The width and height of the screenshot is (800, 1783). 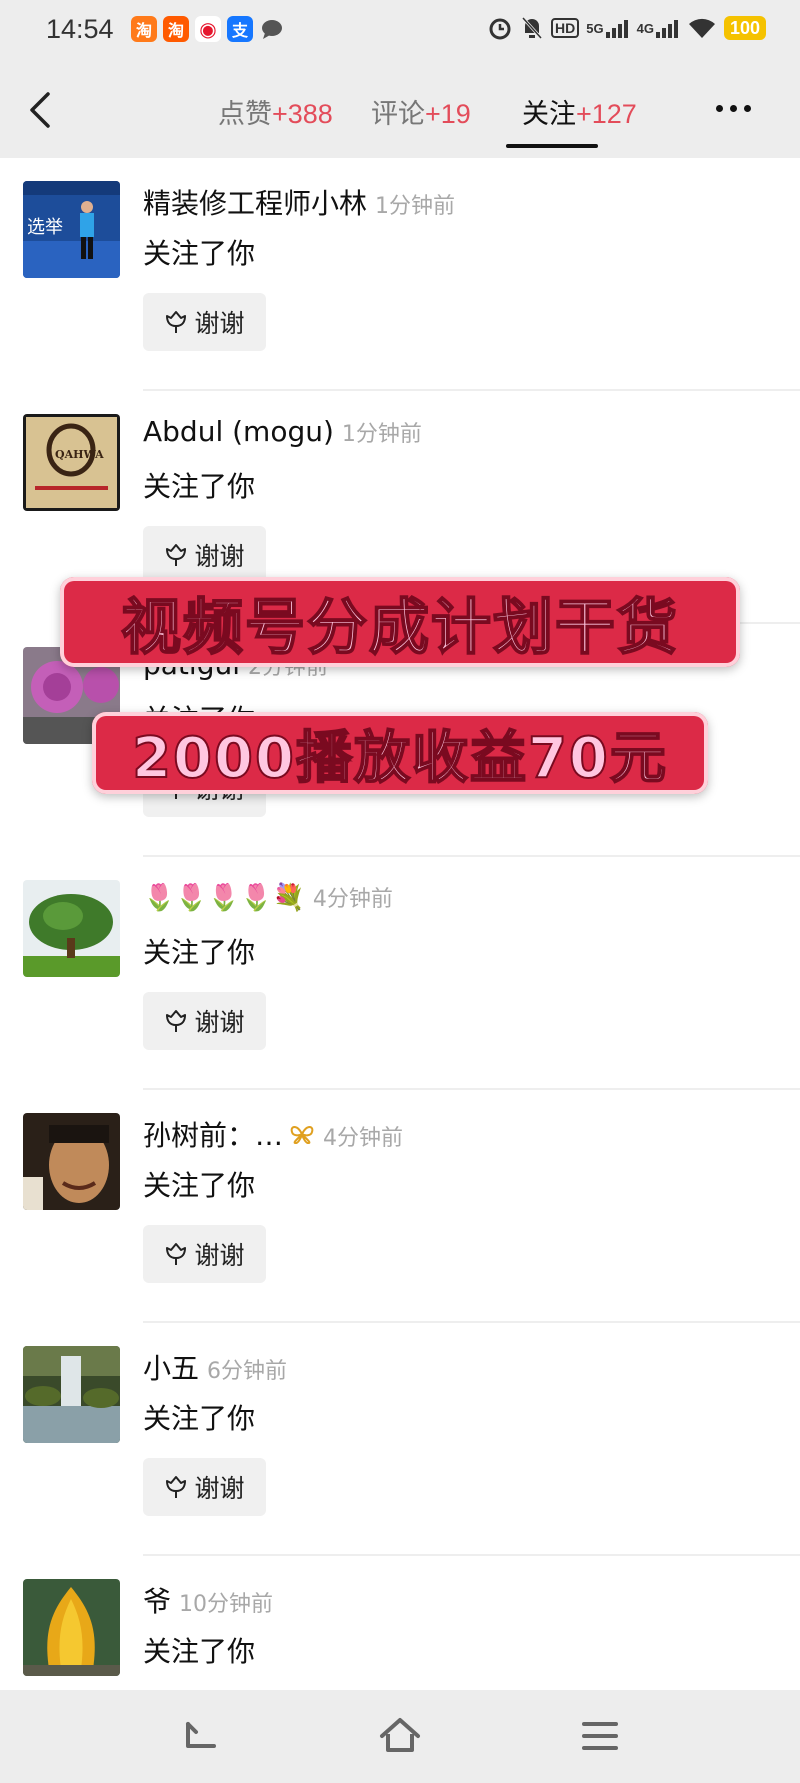 I want to click on alarm-icon, so click(x=500, y=28).